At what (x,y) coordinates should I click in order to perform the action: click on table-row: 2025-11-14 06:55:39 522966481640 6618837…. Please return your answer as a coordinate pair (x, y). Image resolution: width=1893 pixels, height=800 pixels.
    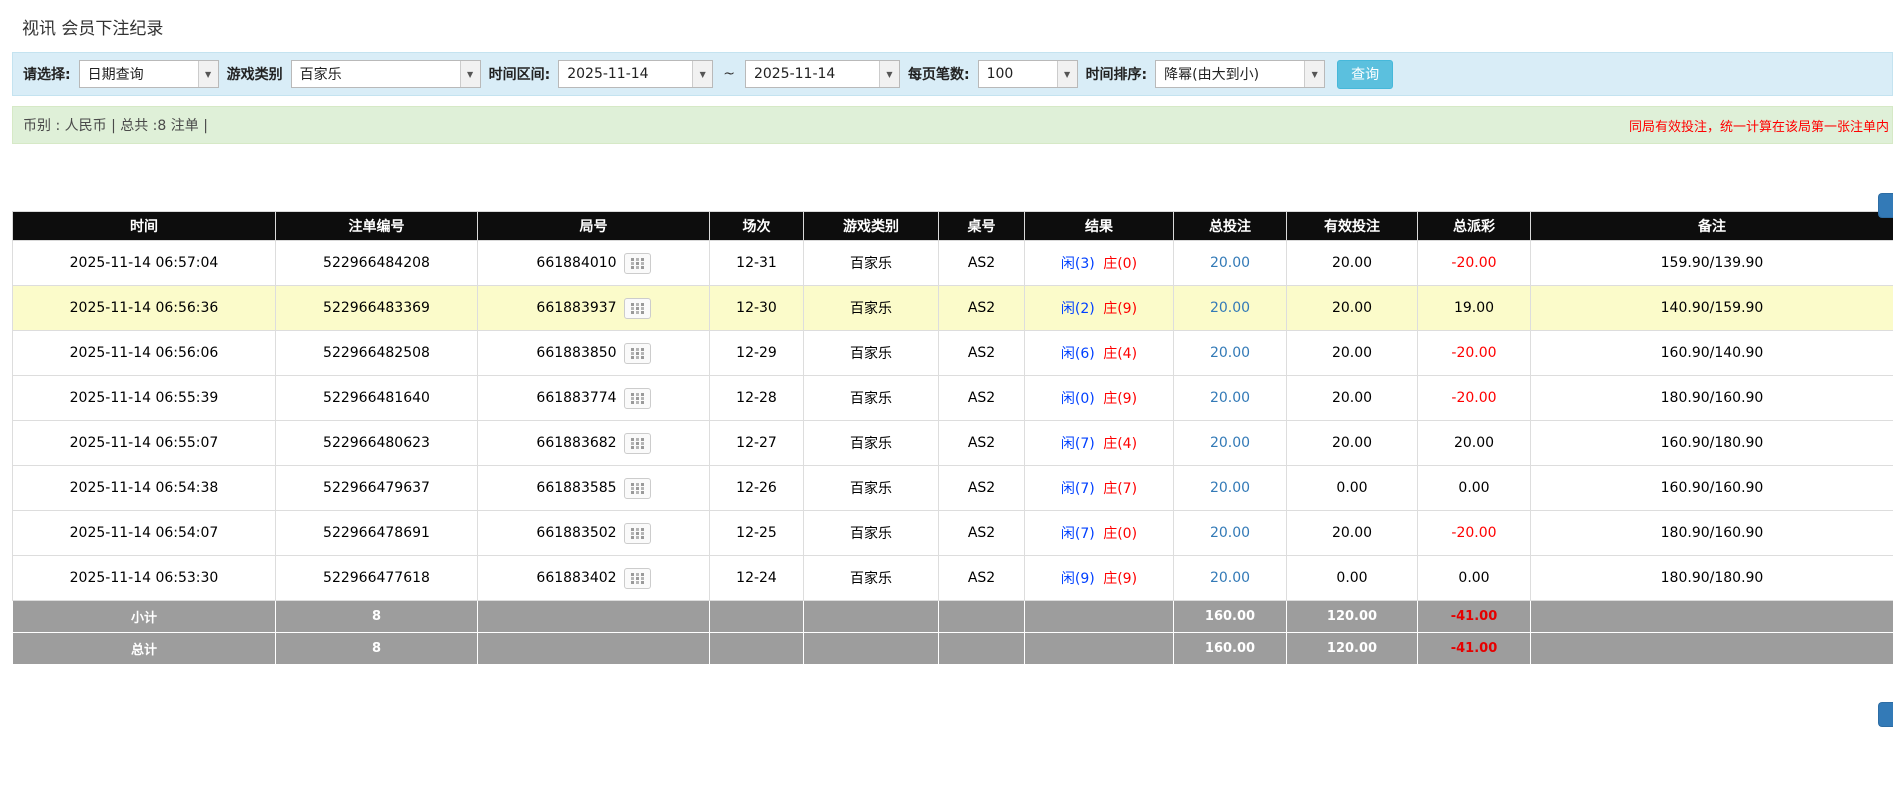
    Looking at the image, I should click on (953, 398).